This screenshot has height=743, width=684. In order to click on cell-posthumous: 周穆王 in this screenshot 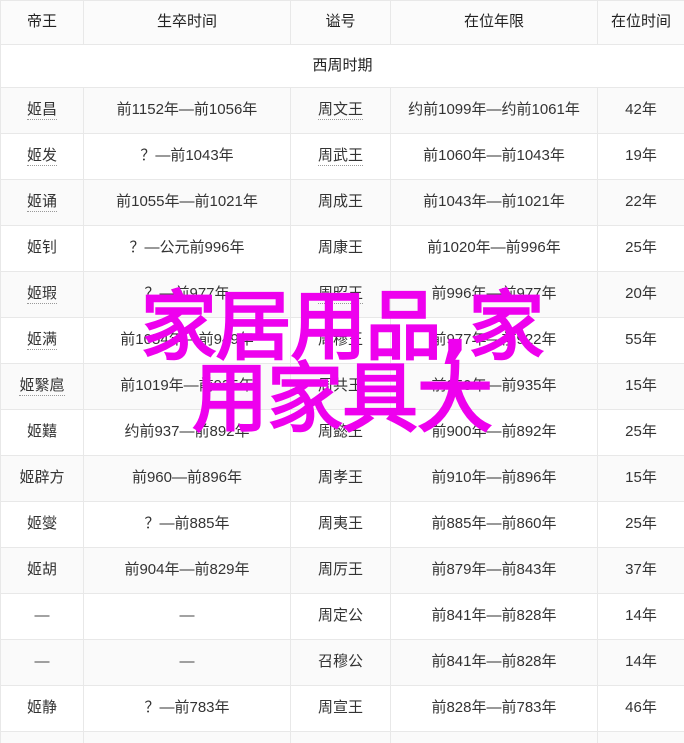, I will do `click(340, 340)`.